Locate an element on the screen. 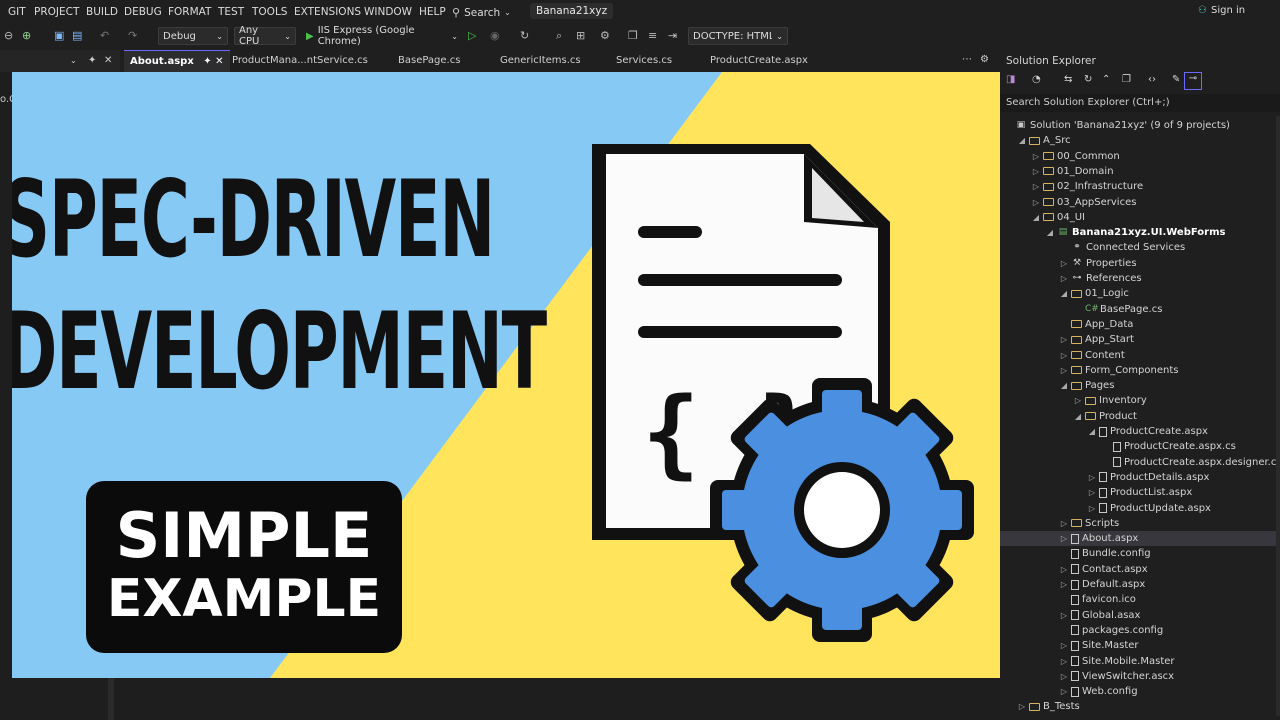  tree-item: ▷ Web.config is located at coordinates (1099, 691).